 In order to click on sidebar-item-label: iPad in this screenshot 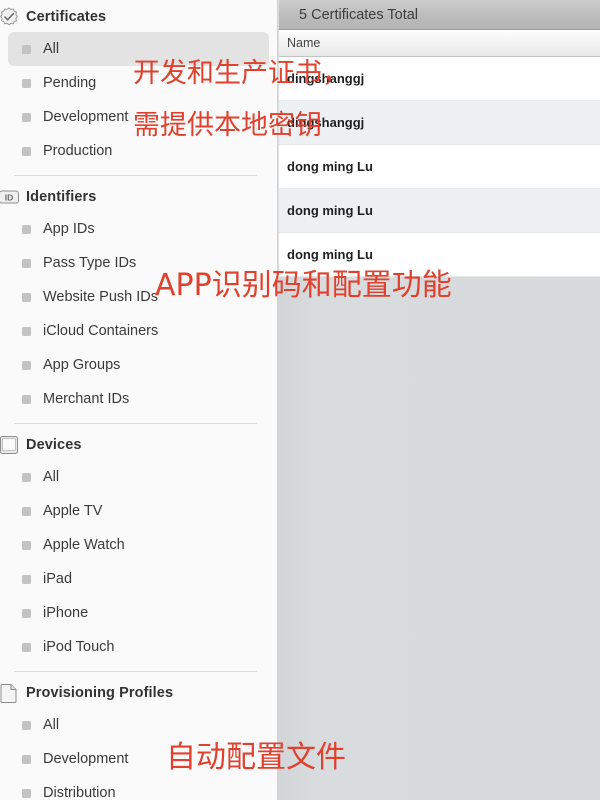, I will do `click(58, 579)`.